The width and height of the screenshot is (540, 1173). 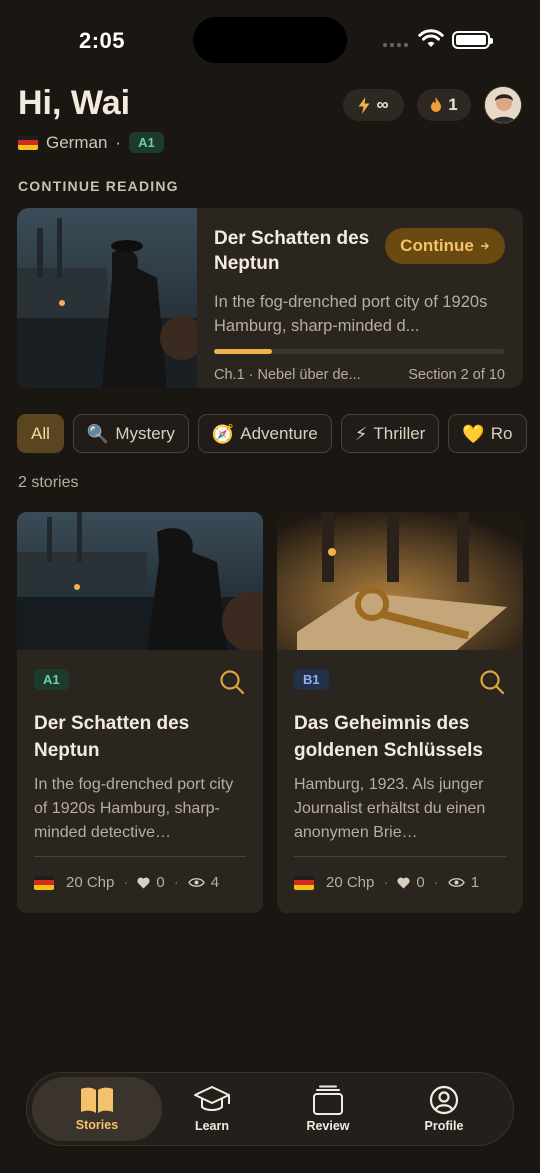 I want to click on story-meta: 20 Chp · 0 · 4, so click(x=126, y=882).